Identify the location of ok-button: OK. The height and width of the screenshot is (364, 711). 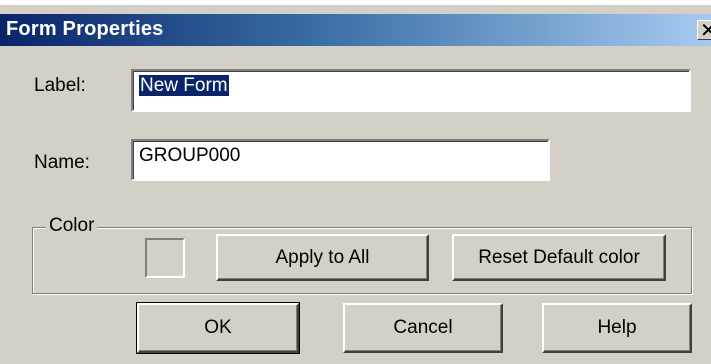
(218, 328).